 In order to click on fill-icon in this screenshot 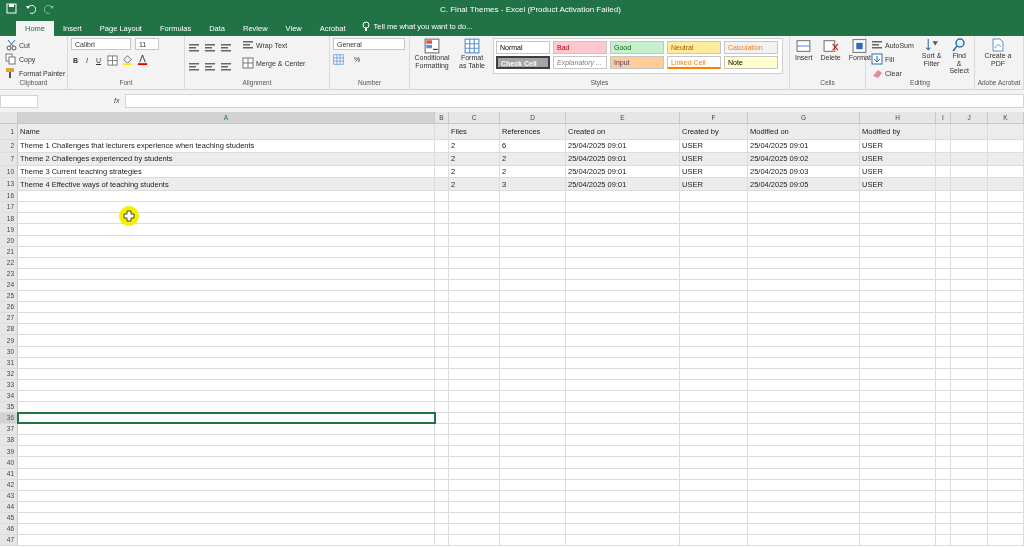, I will do `click(877, 59)`.